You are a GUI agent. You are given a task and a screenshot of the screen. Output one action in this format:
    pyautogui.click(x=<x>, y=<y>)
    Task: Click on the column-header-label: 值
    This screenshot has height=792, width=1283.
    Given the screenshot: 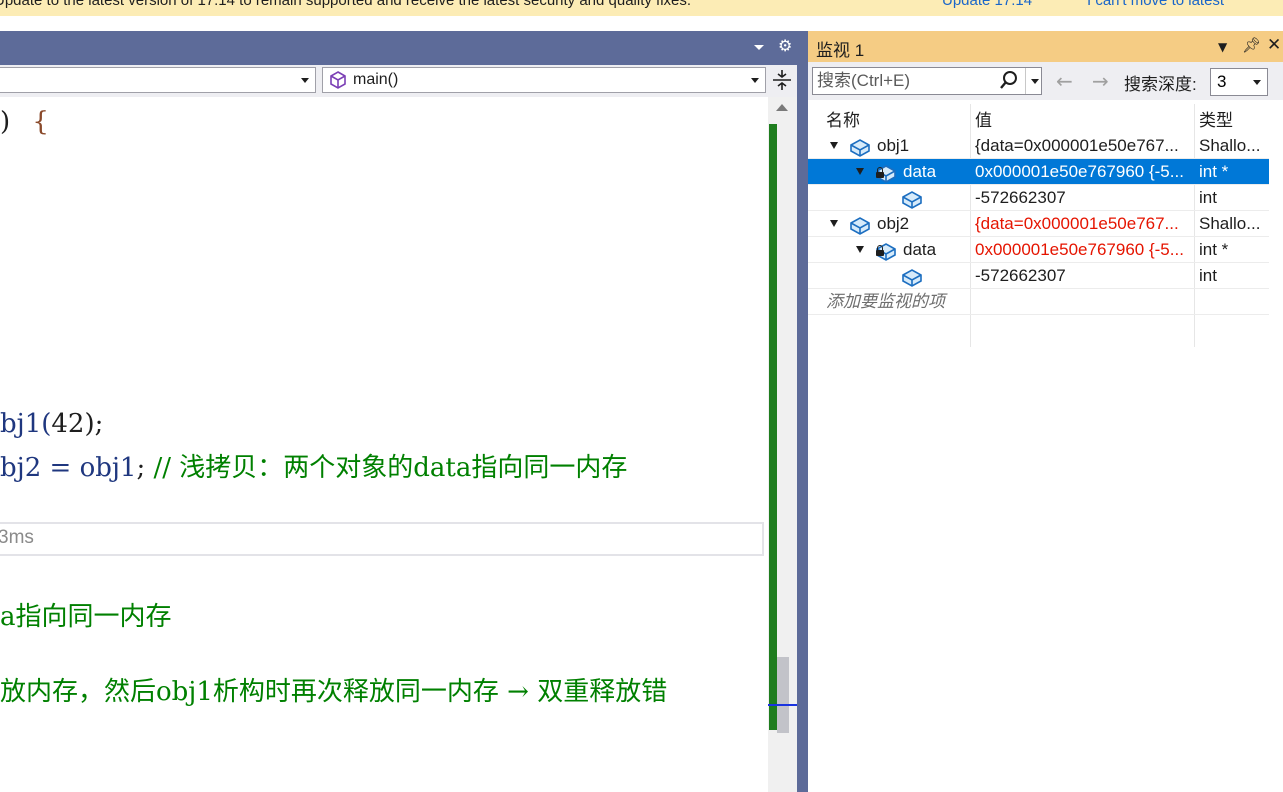 What is the action you would take?
    pyautogui.click(x=983, y=120)
    